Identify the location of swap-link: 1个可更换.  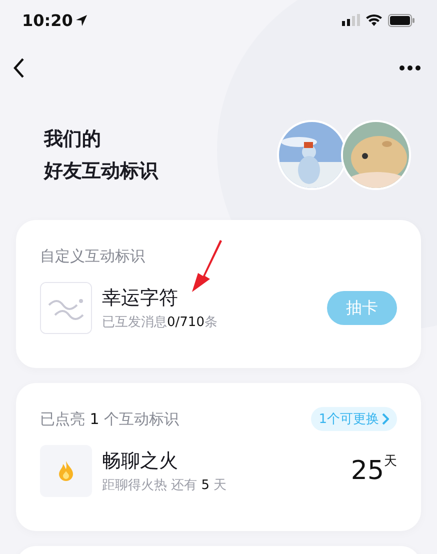
(353, 419).